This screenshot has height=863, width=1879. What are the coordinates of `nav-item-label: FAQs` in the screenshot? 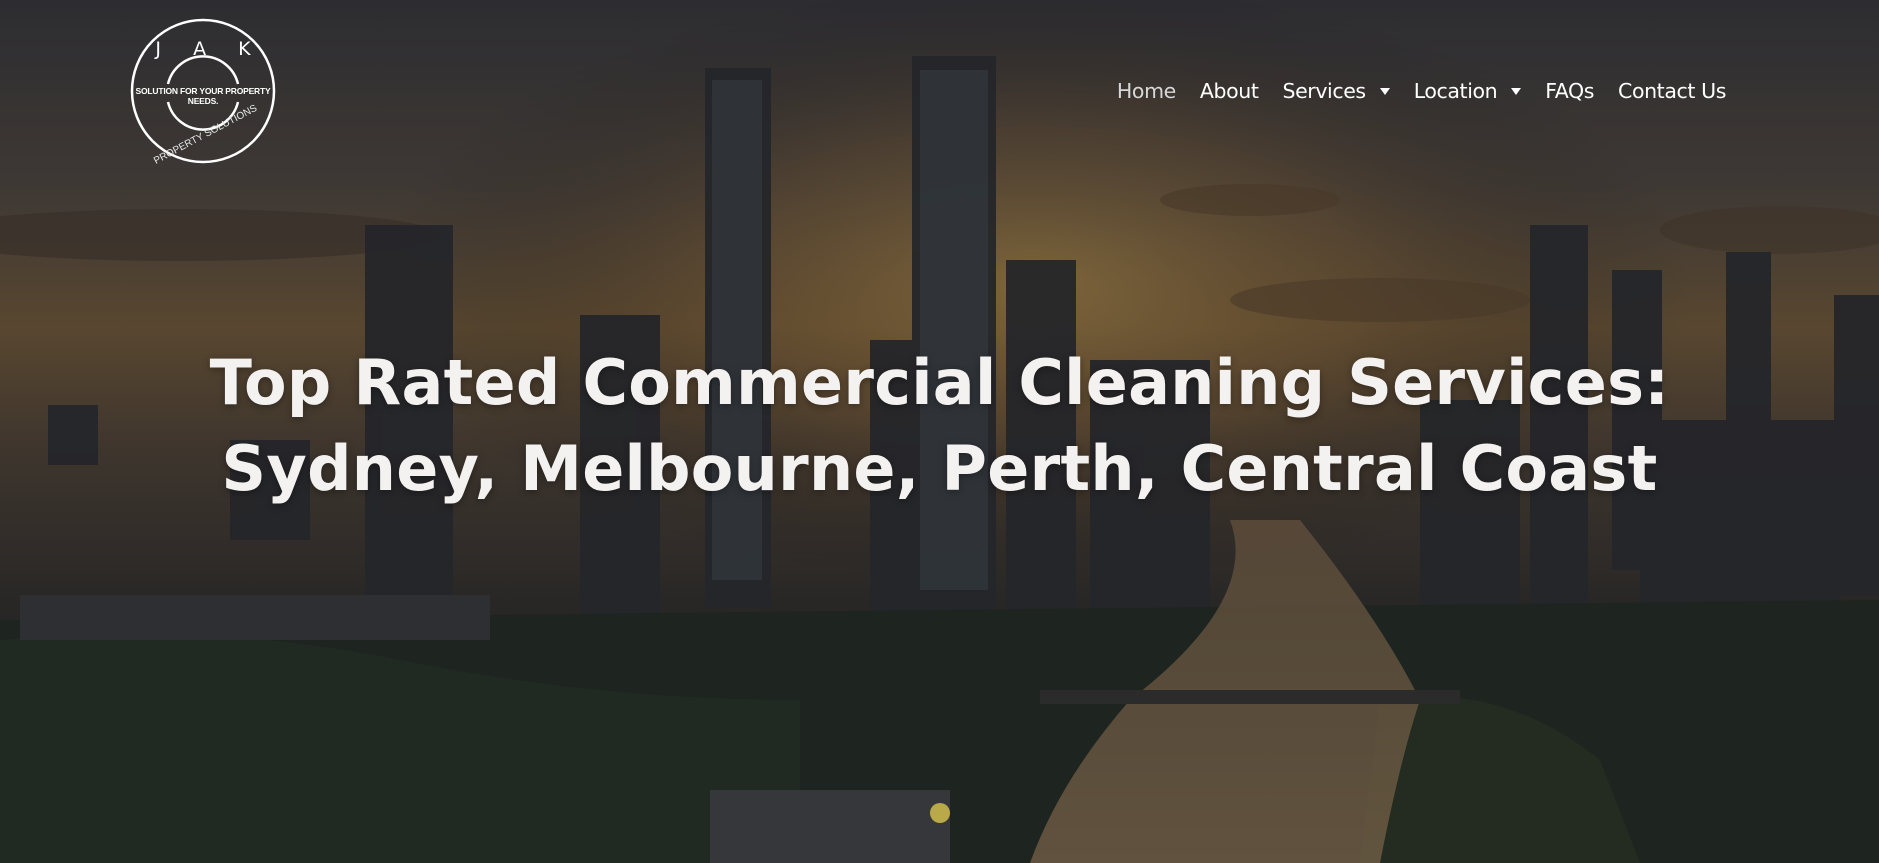 It's located at (1570, 91).